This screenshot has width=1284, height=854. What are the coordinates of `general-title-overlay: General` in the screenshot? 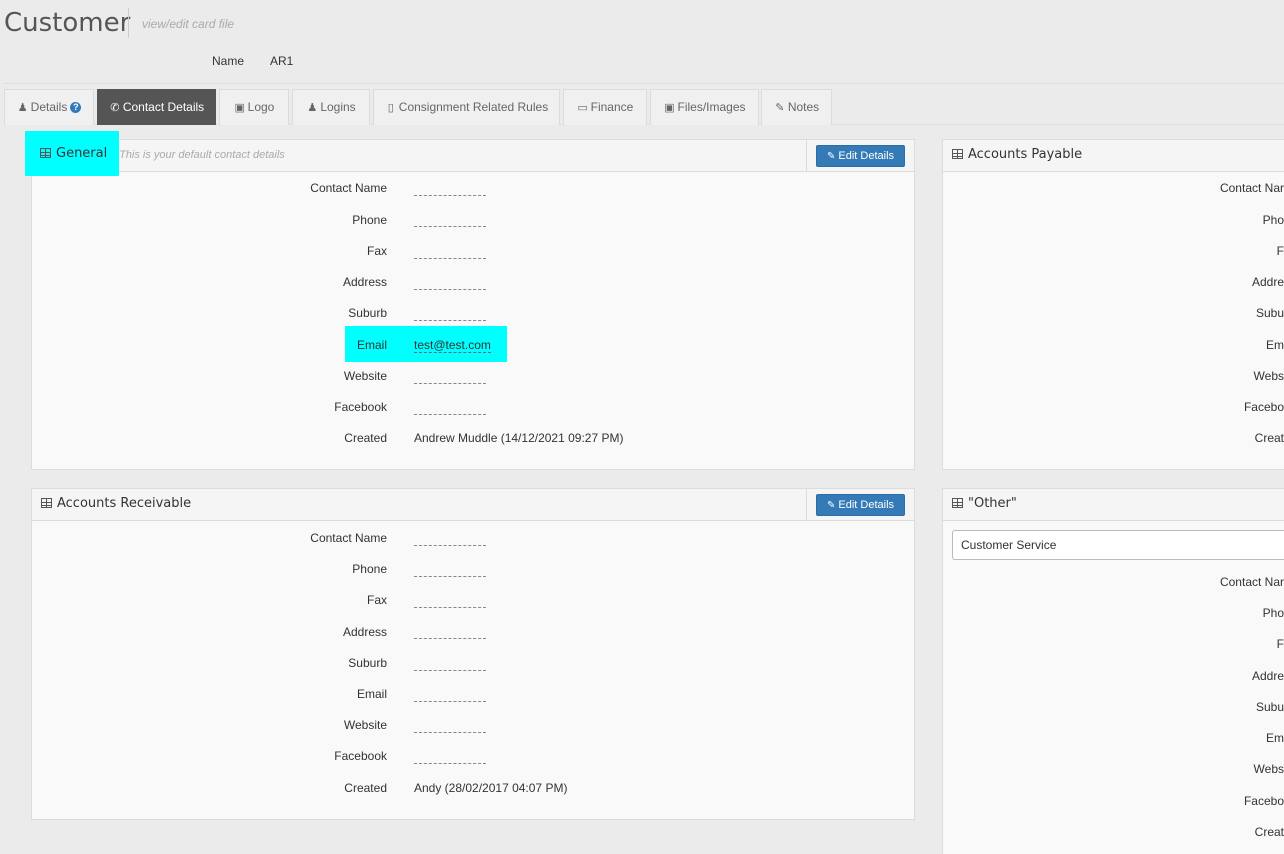 It's located at (73, 153).